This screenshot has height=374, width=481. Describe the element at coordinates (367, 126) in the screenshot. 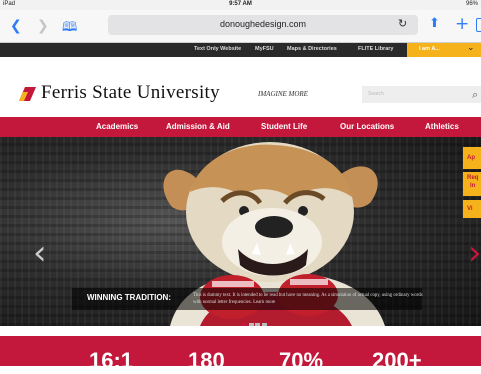

I see `nav-item-locations: Our Locations` at that location.